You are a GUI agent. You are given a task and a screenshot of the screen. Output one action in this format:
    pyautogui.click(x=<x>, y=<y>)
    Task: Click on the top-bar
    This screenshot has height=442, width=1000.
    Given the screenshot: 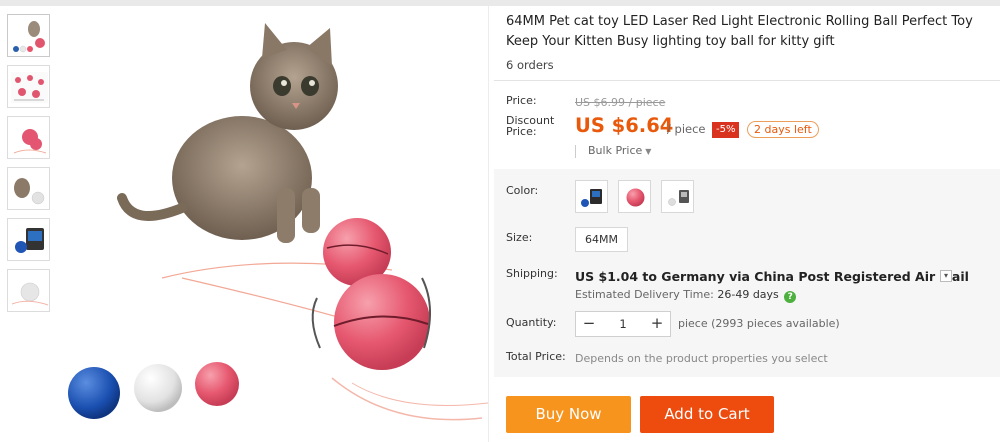 What is the action you would take?
    pyautogui.click(x=500, y=3)
    